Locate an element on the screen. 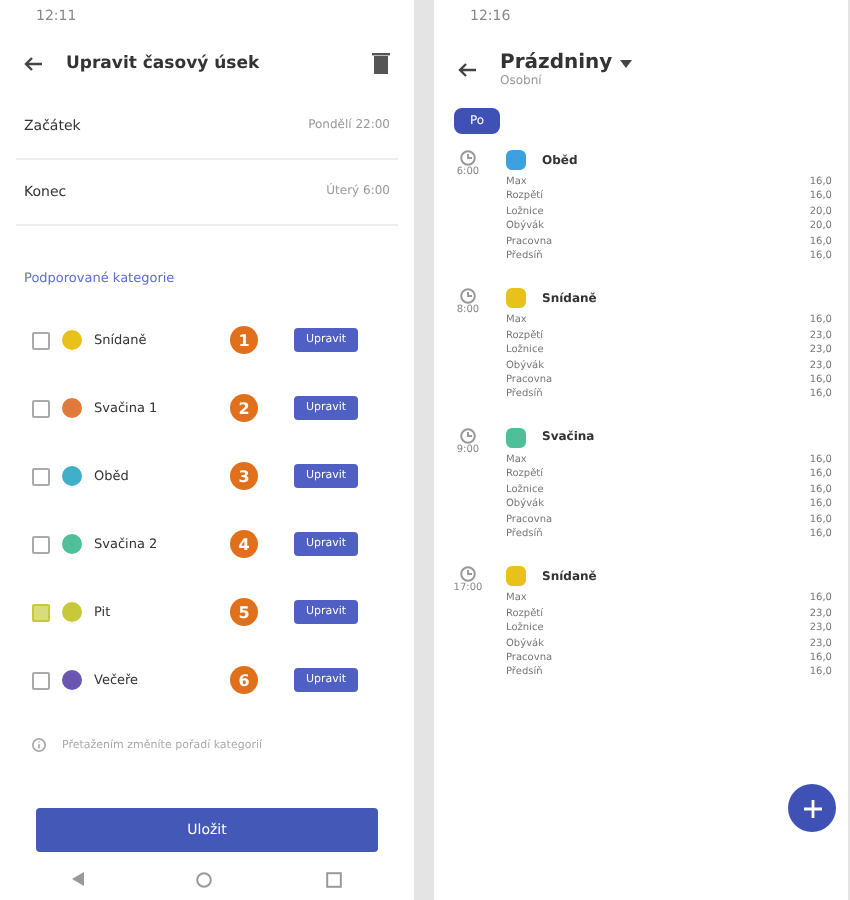 Image resolution: width=850 pixels, height=900 pixels. trash-icon is located at coordinates (381, 63).